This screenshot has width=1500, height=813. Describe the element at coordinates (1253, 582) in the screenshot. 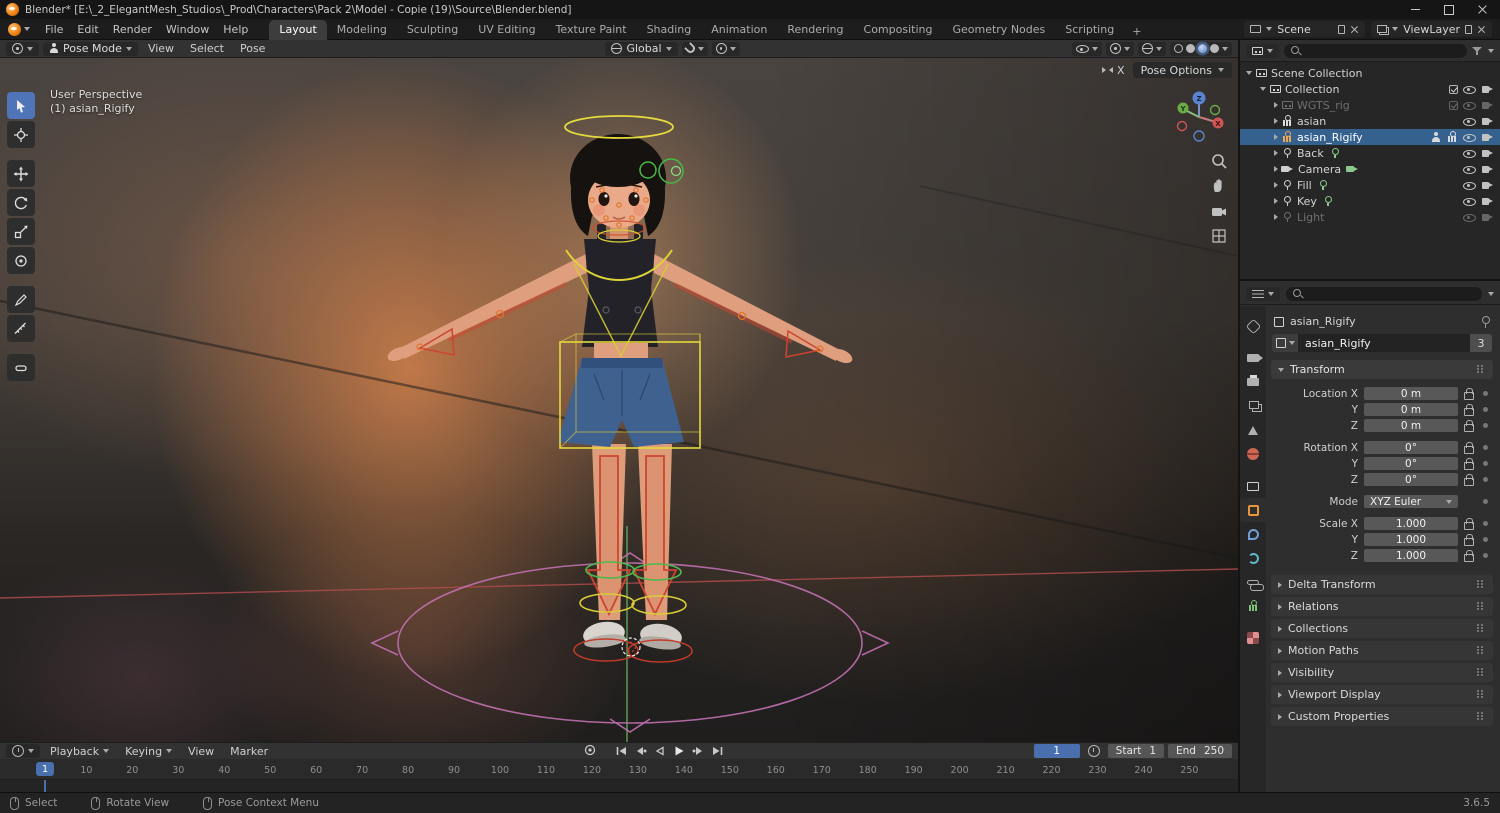

I see `tab-constraints` at that location.